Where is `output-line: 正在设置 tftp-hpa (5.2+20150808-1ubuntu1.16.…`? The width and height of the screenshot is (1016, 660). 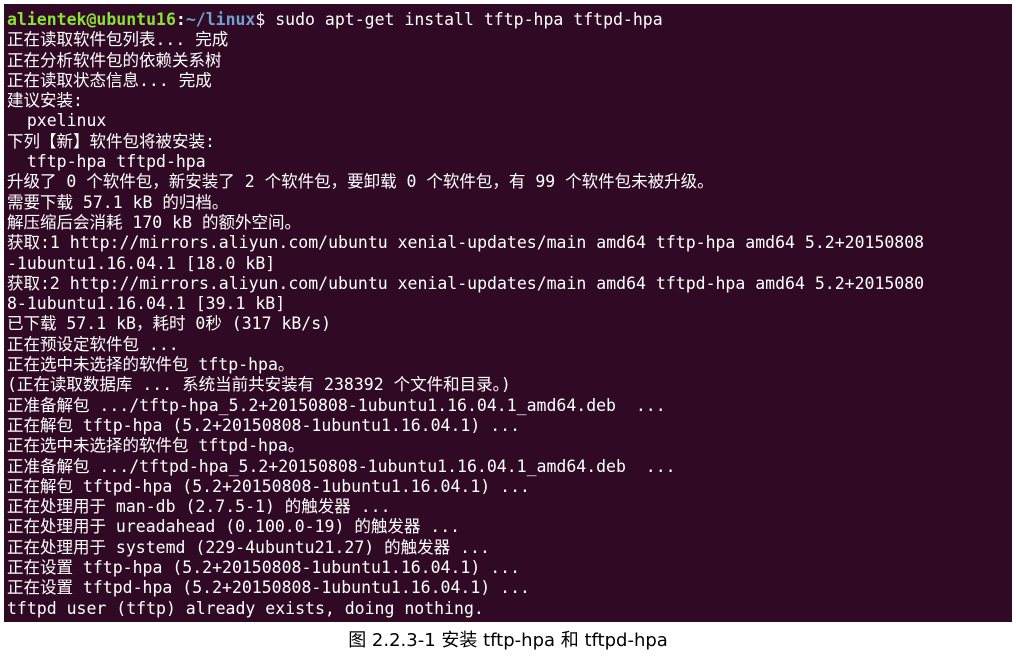 output-line: 正在设置 tftp-hpa (5.2+20150808-1ubuntu1.16.… is located at coordinates (264, 568).